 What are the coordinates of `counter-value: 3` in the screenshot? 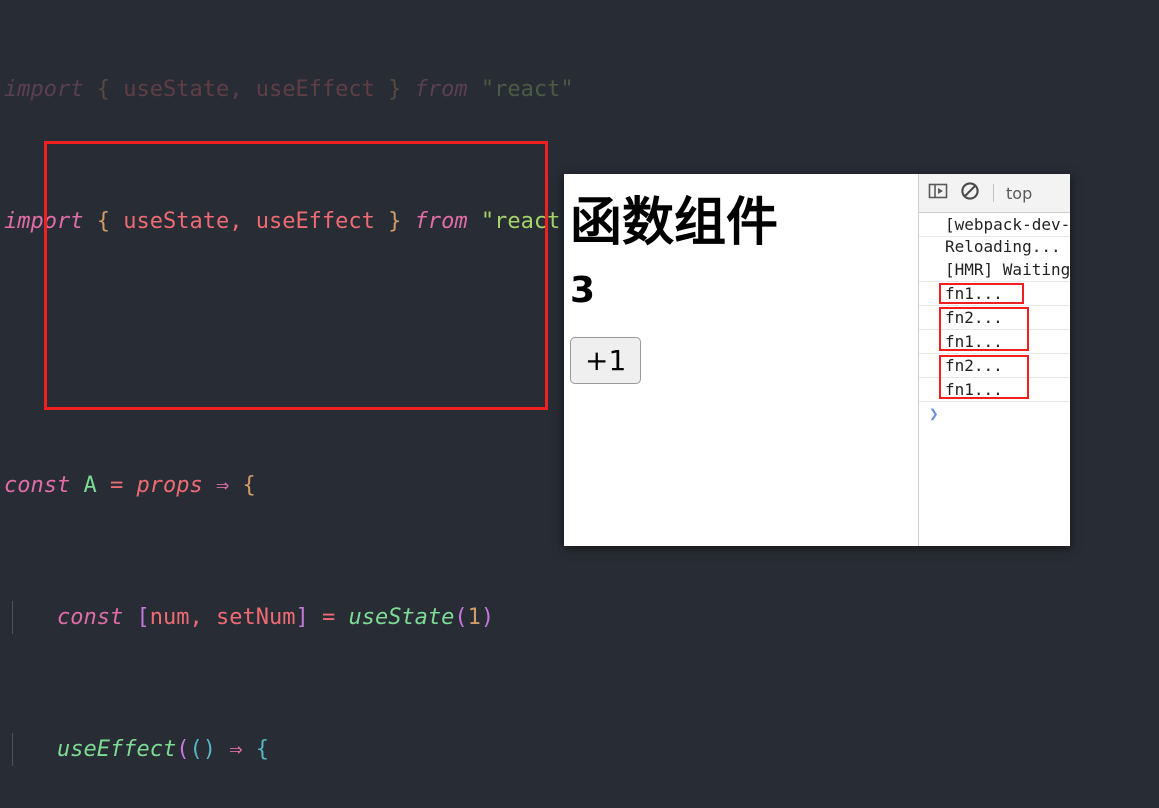 It's located at (583, 290).